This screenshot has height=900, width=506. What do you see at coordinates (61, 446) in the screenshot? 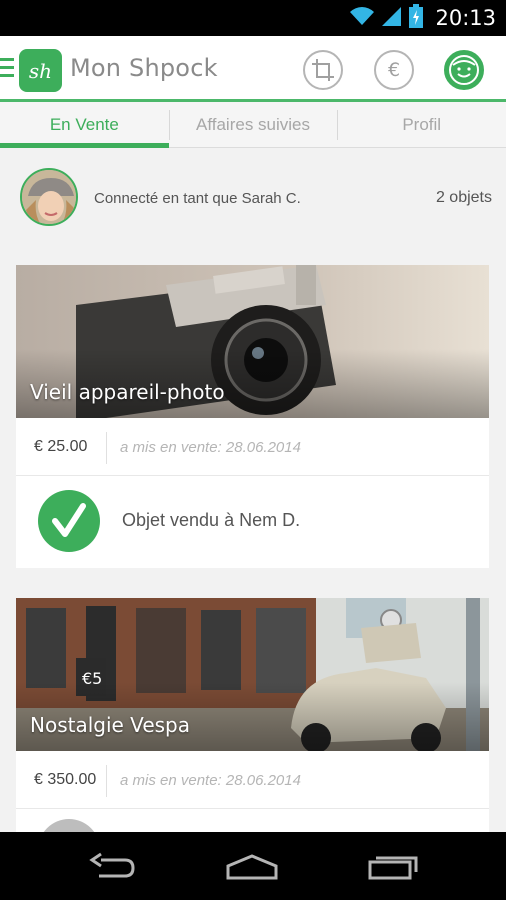
I see `price: € 25.00` at bounding box center [61, 446].